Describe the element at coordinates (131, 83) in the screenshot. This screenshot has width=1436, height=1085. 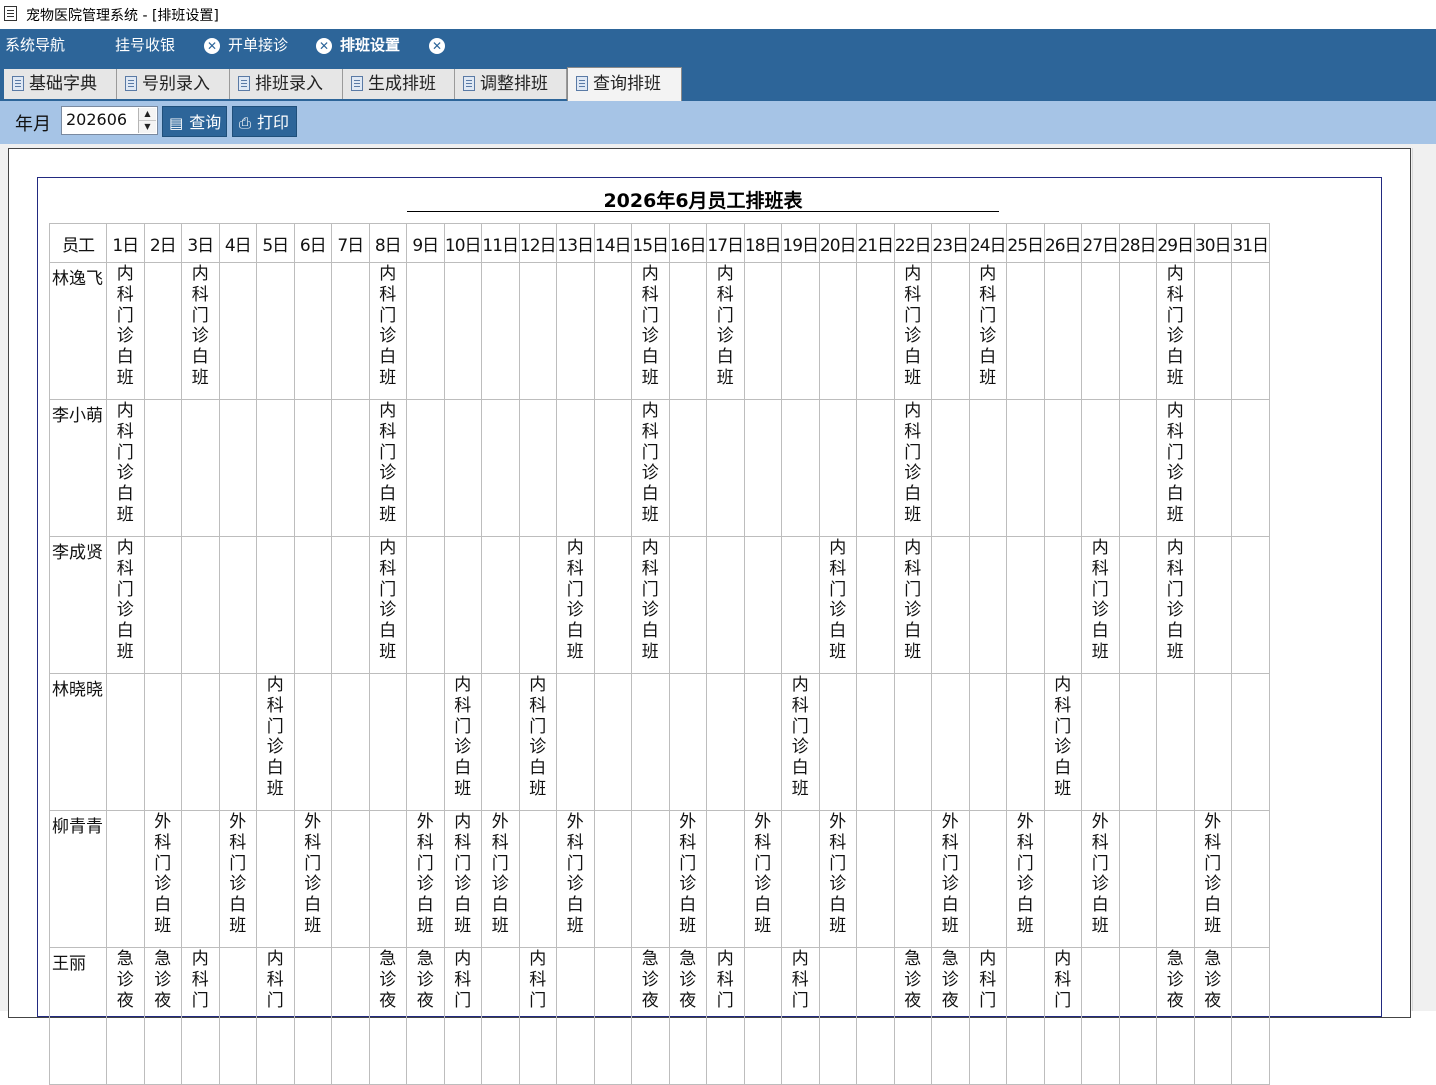
I see `document-icon` at that location.